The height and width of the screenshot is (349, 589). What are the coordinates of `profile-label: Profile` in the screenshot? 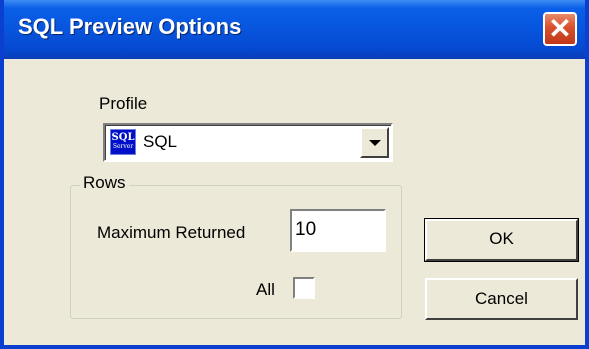 It's located at (123, 103).